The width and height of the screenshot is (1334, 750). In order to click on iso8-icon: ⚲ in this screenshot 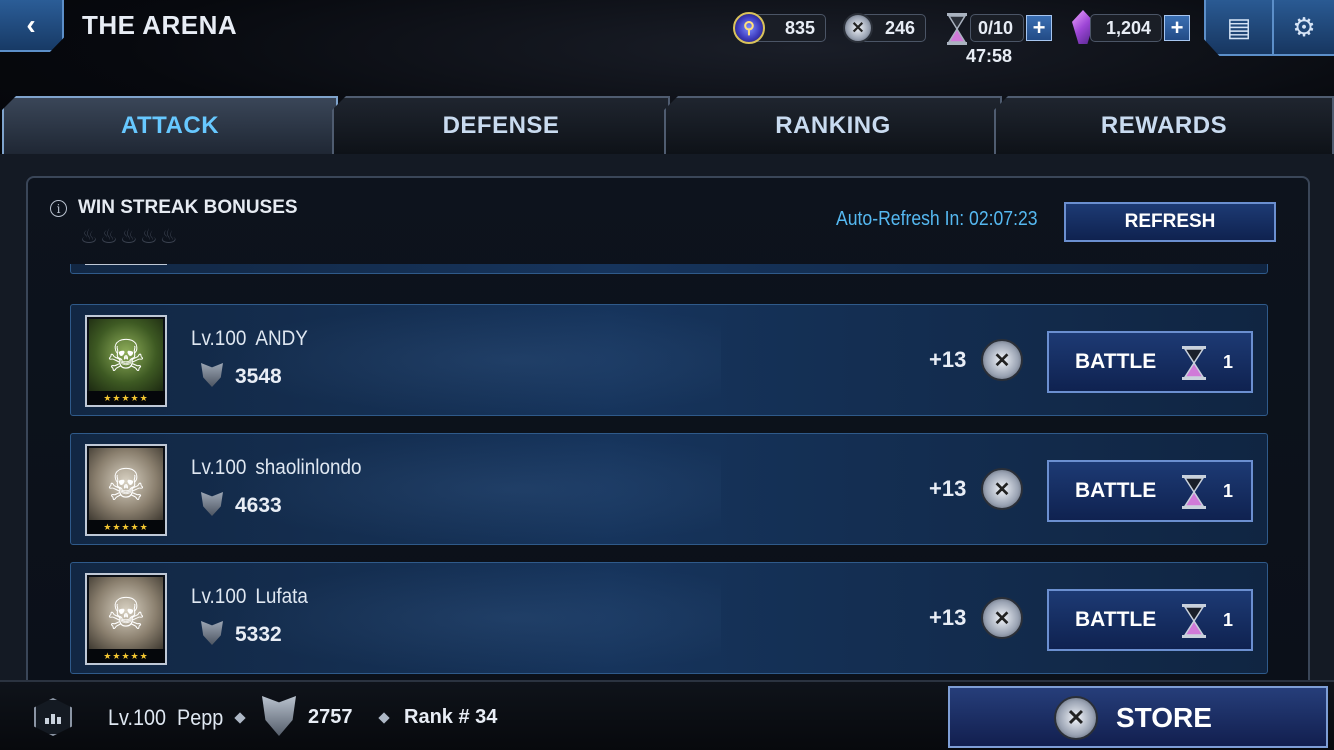, I will do `click(749, 28)`.